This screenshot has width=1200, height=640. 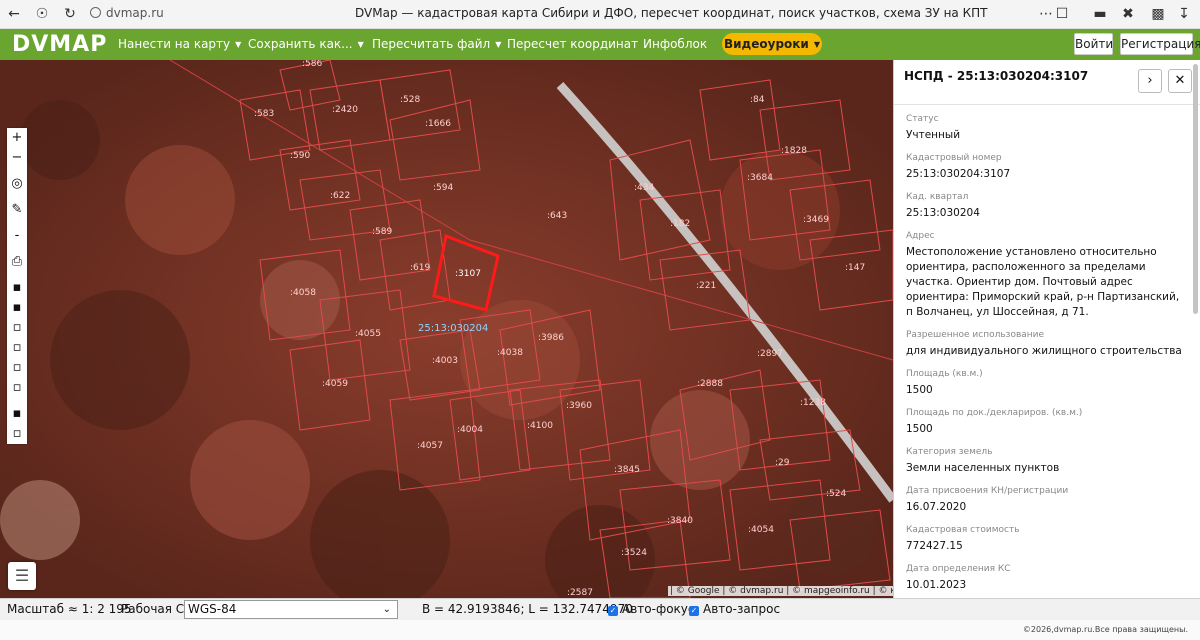 What do you see at coordinates (306, 44) in the screenshot?
I see `nav-save-as: Сохранить как... ▼` at bounding box center [306, 44].